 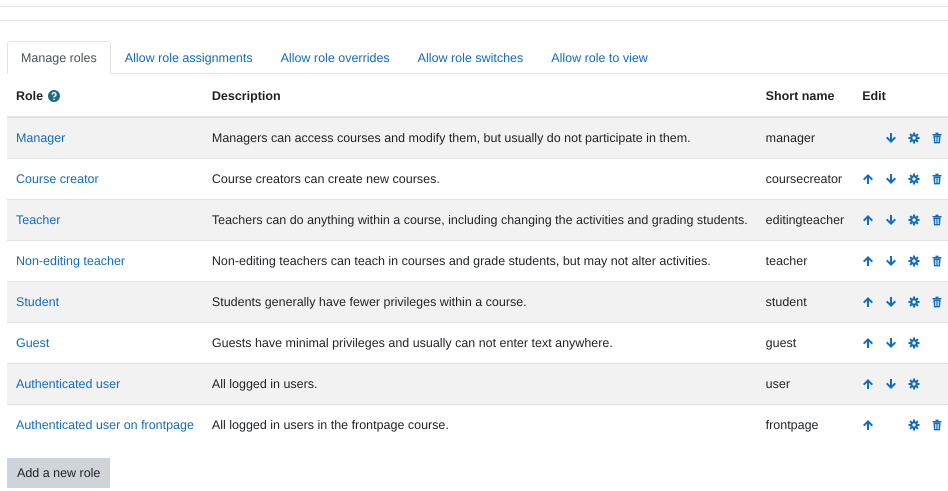 What do you see at coordinates (800, 96) in the screenshot?
I see `column-header: Short name` at bounding box center [800, 96].